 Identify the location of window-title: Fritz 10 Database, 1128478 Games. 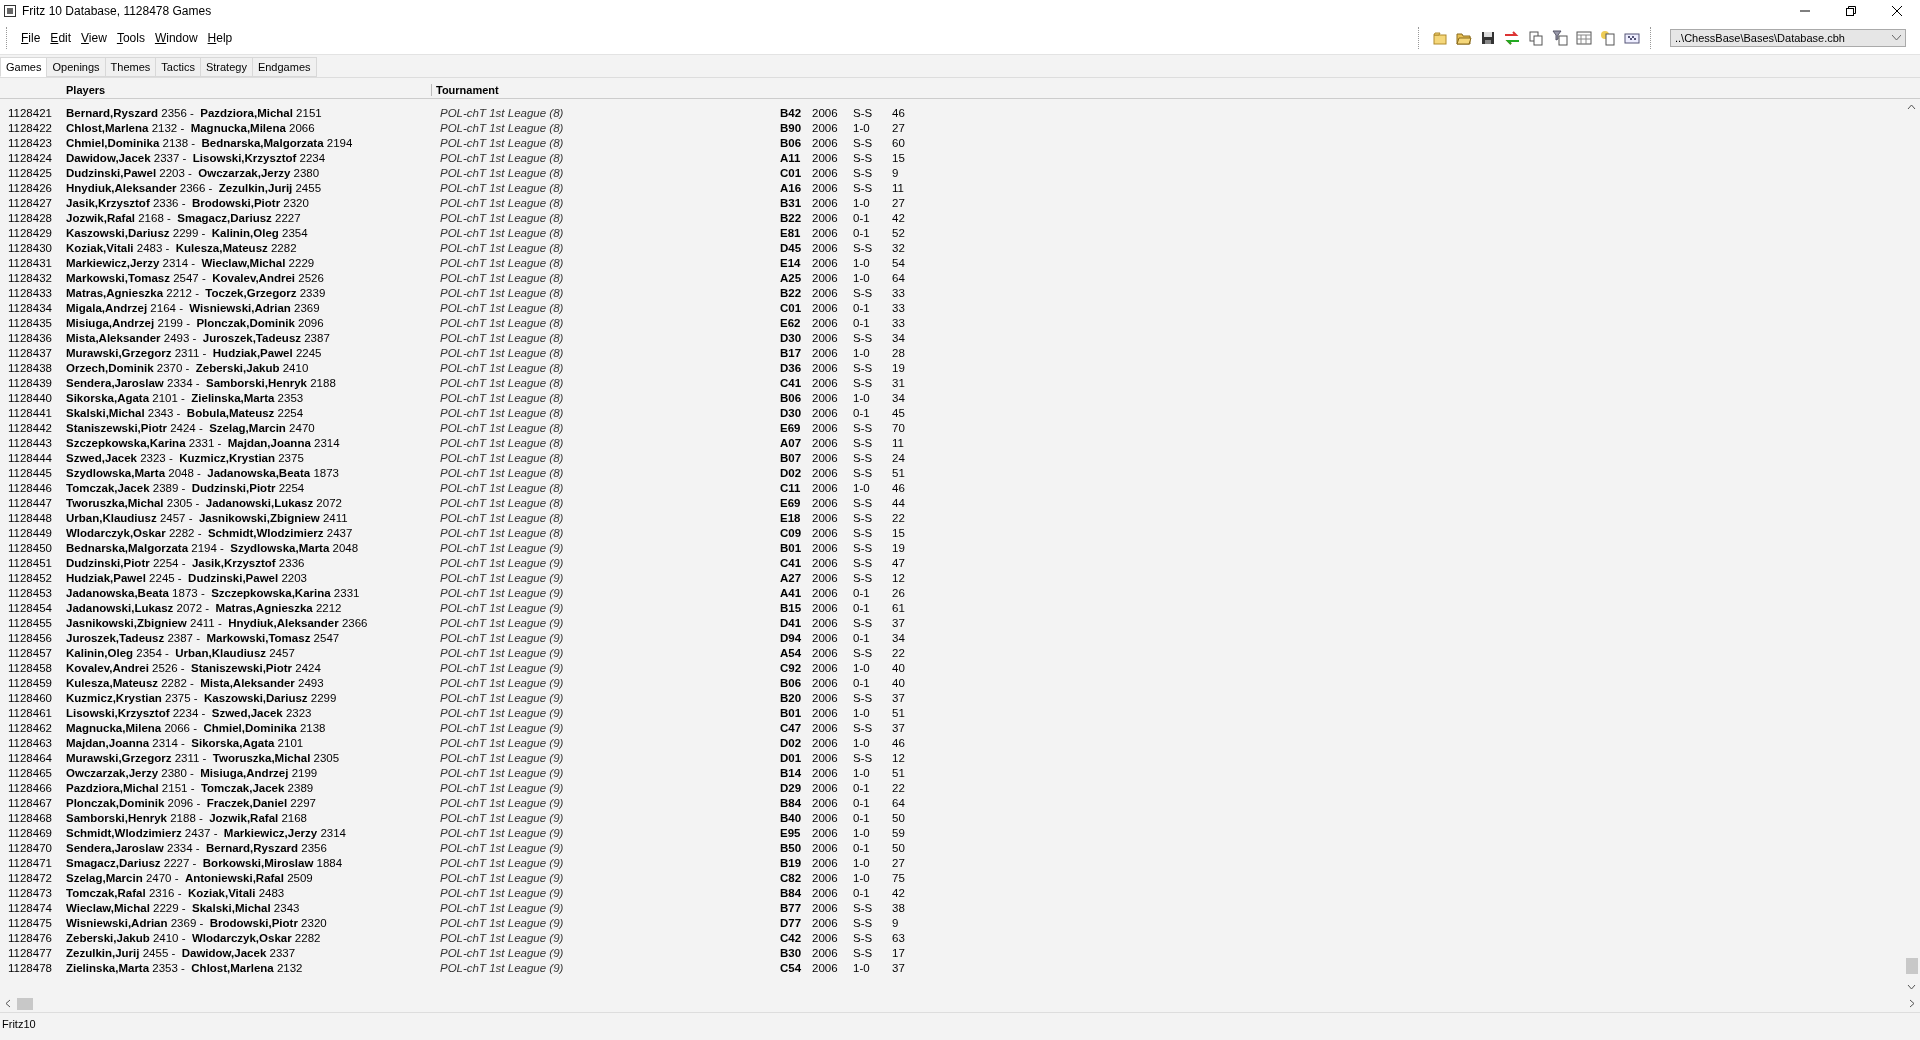
(117, 11).